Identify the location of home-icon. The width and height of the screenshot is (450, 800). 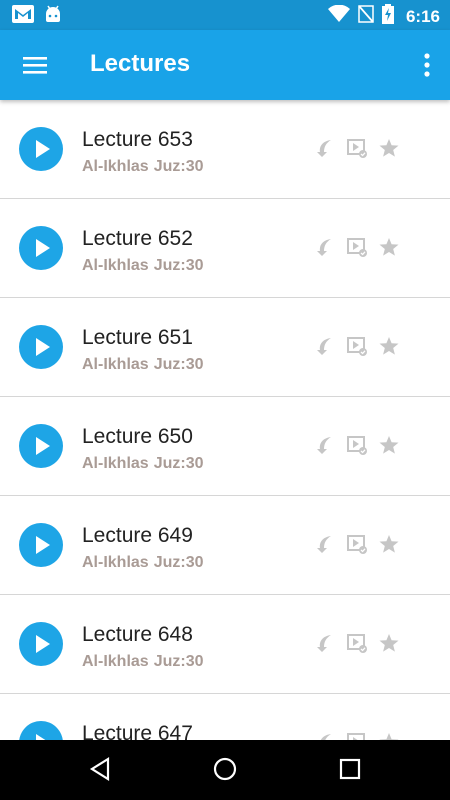
(225, 771).